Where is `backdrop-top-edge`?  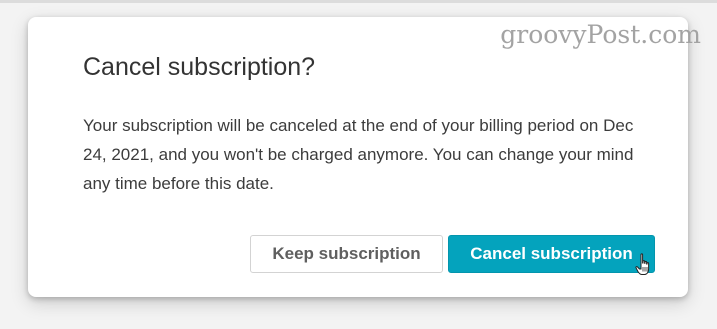 backdrop-top-edge is located at coordinates (358, 1).